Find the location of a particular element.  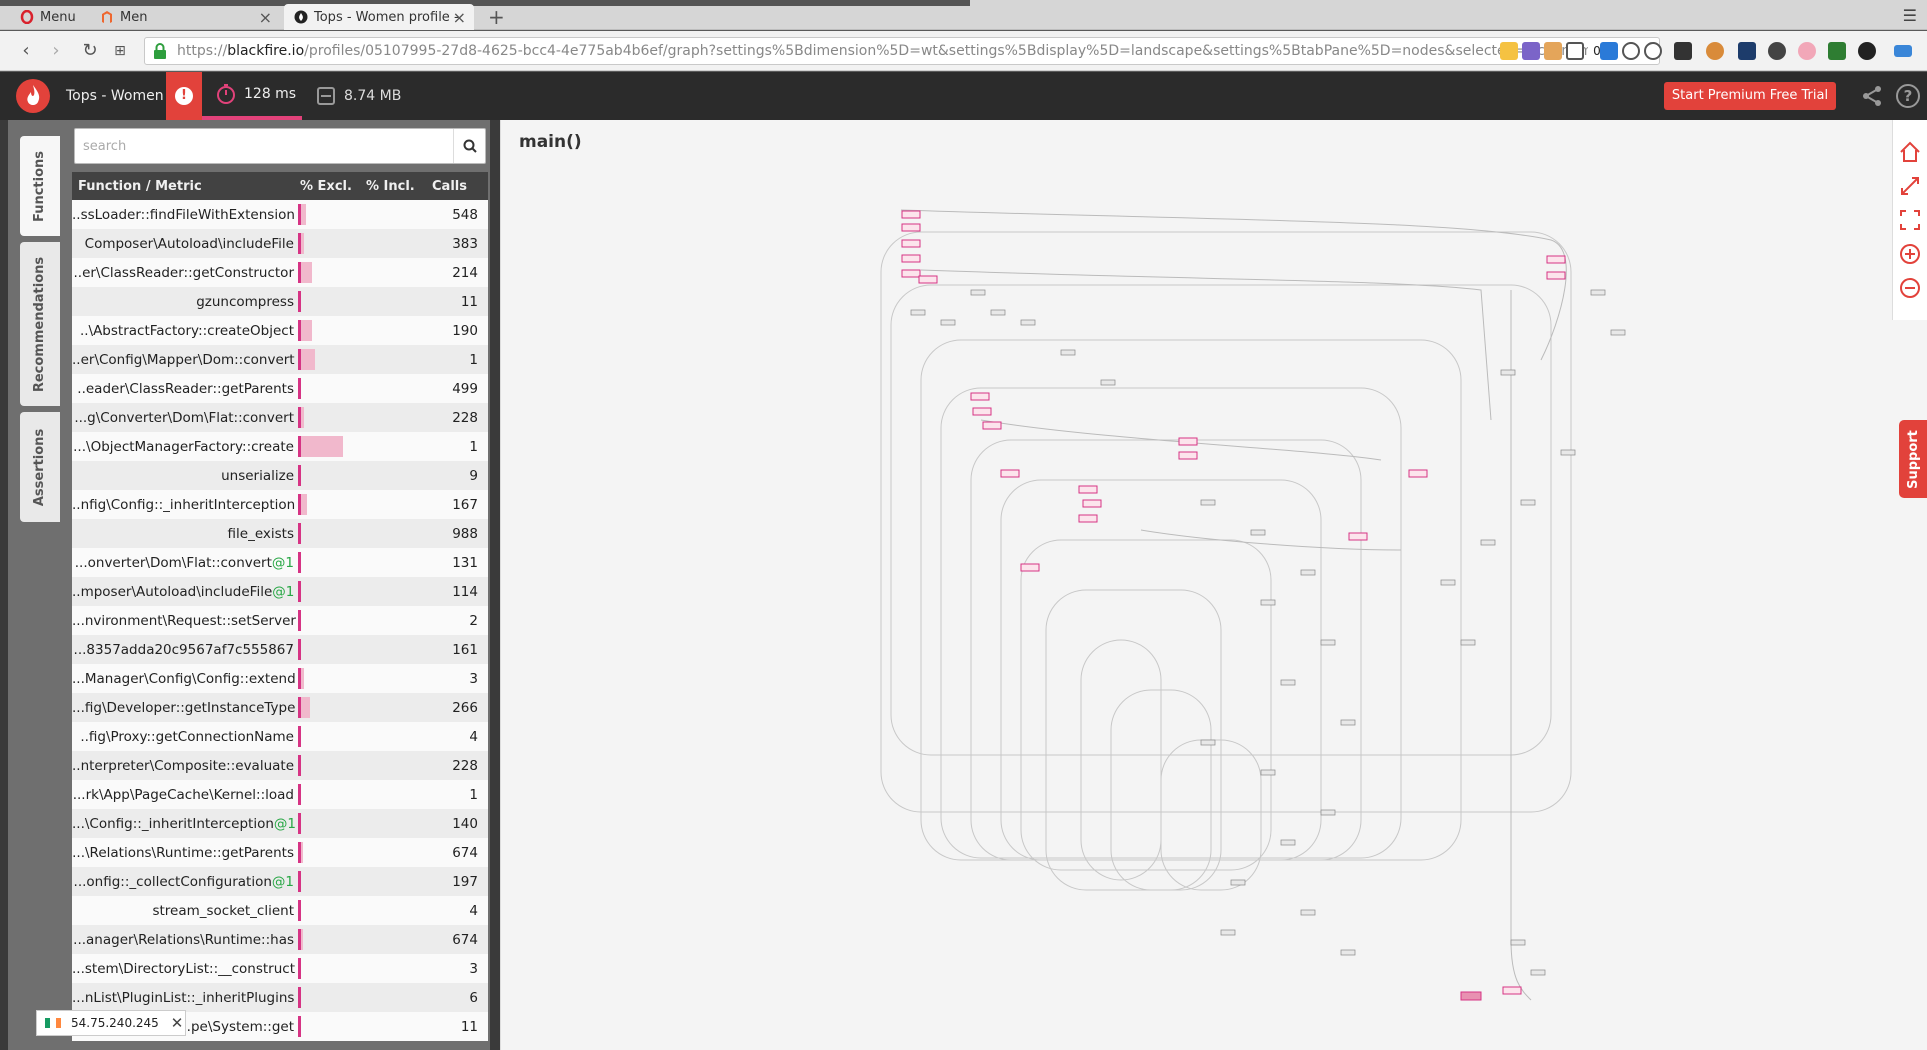

search-button is located at coordinates (469, 146).